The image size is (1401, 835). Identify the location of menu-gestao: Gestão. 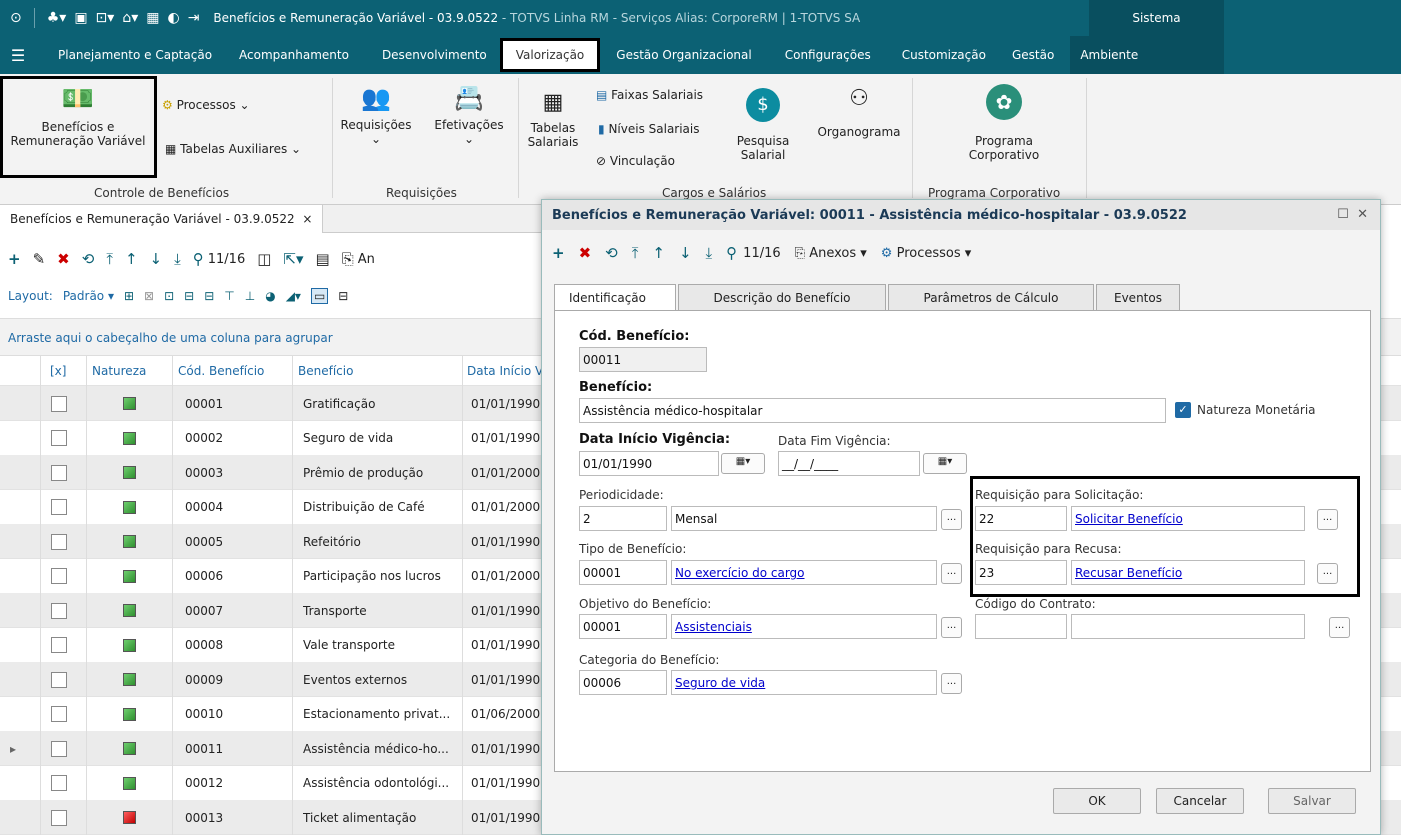
(1033, 55).